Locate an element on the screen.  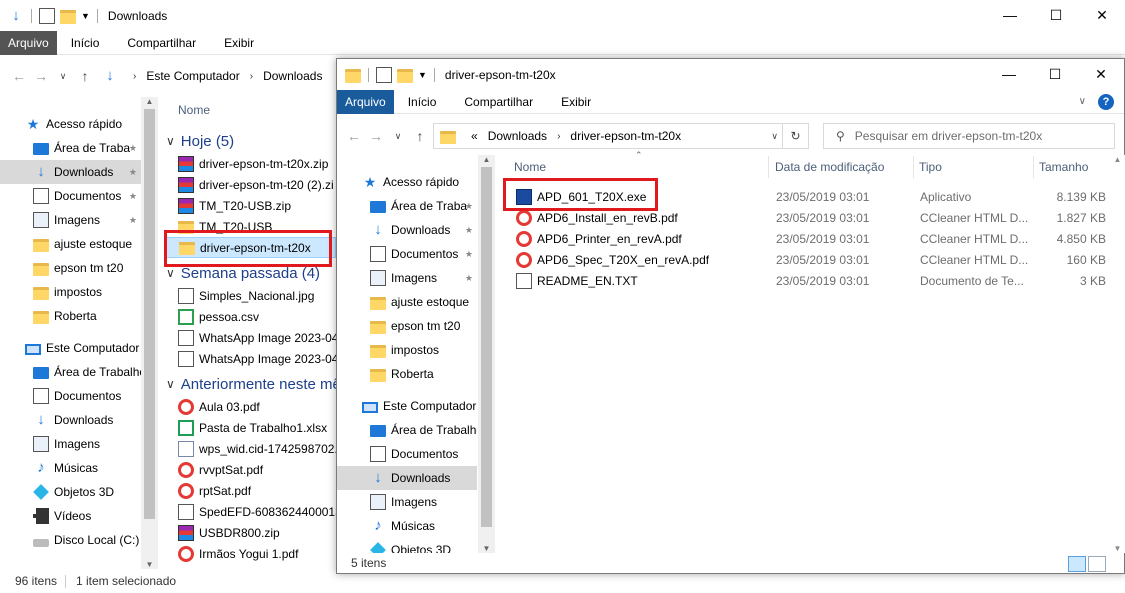
group-header: ∨ Hoje (5) is located at coordinates (251, 141).